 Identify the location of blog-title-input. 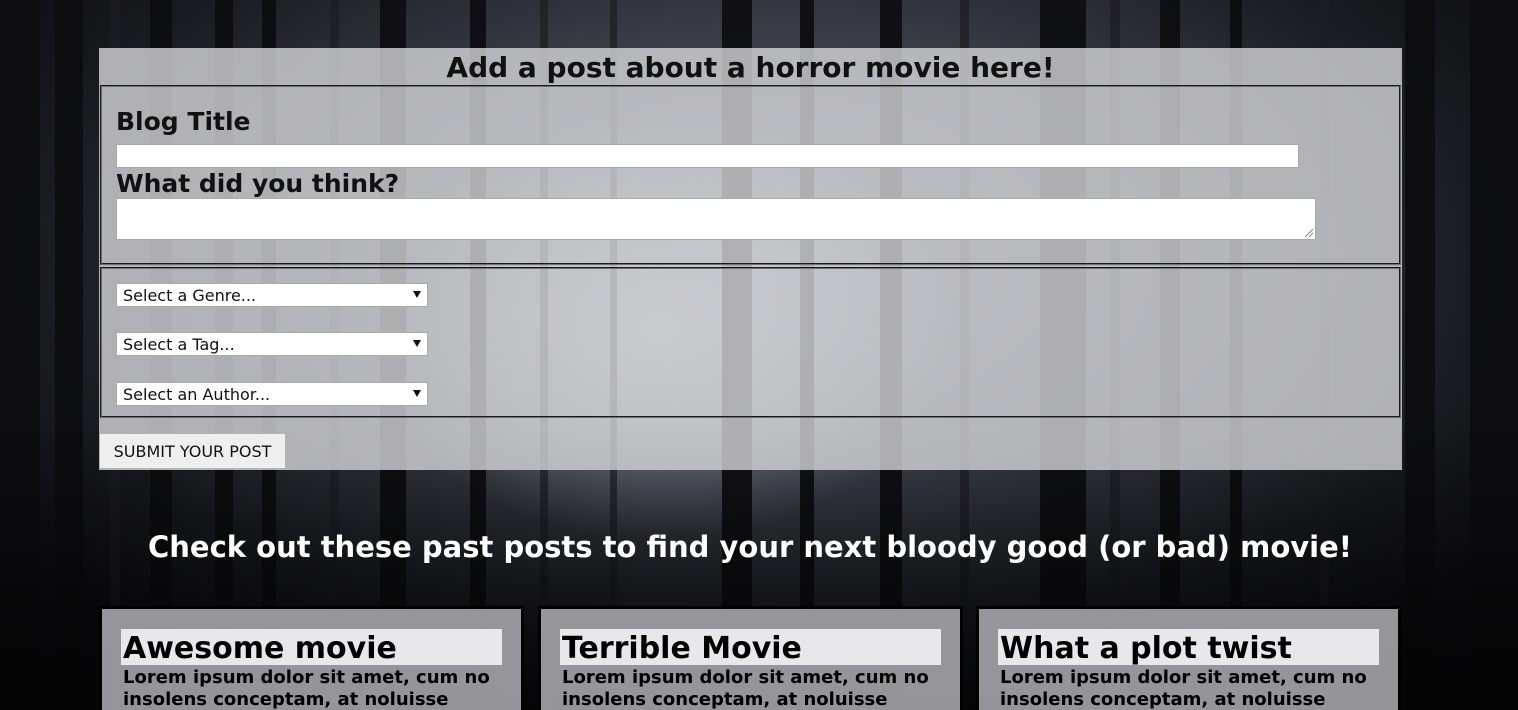
(707, 156).